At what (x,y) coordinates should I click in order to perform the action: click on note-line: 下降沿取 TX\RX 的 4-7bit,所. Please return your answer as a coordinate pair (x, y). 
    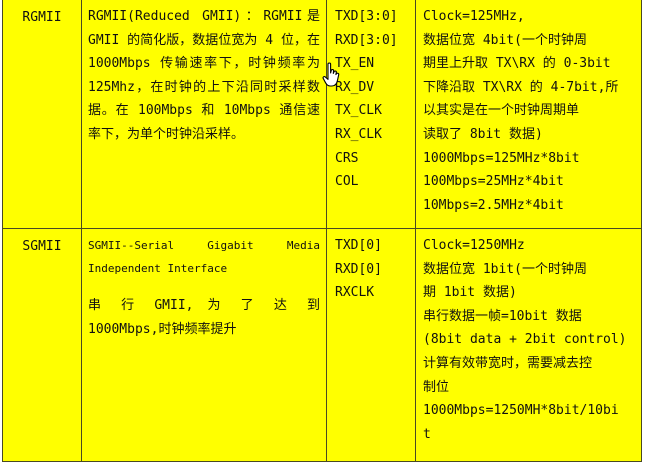
    Looking at the image, I should click on (521, 87).